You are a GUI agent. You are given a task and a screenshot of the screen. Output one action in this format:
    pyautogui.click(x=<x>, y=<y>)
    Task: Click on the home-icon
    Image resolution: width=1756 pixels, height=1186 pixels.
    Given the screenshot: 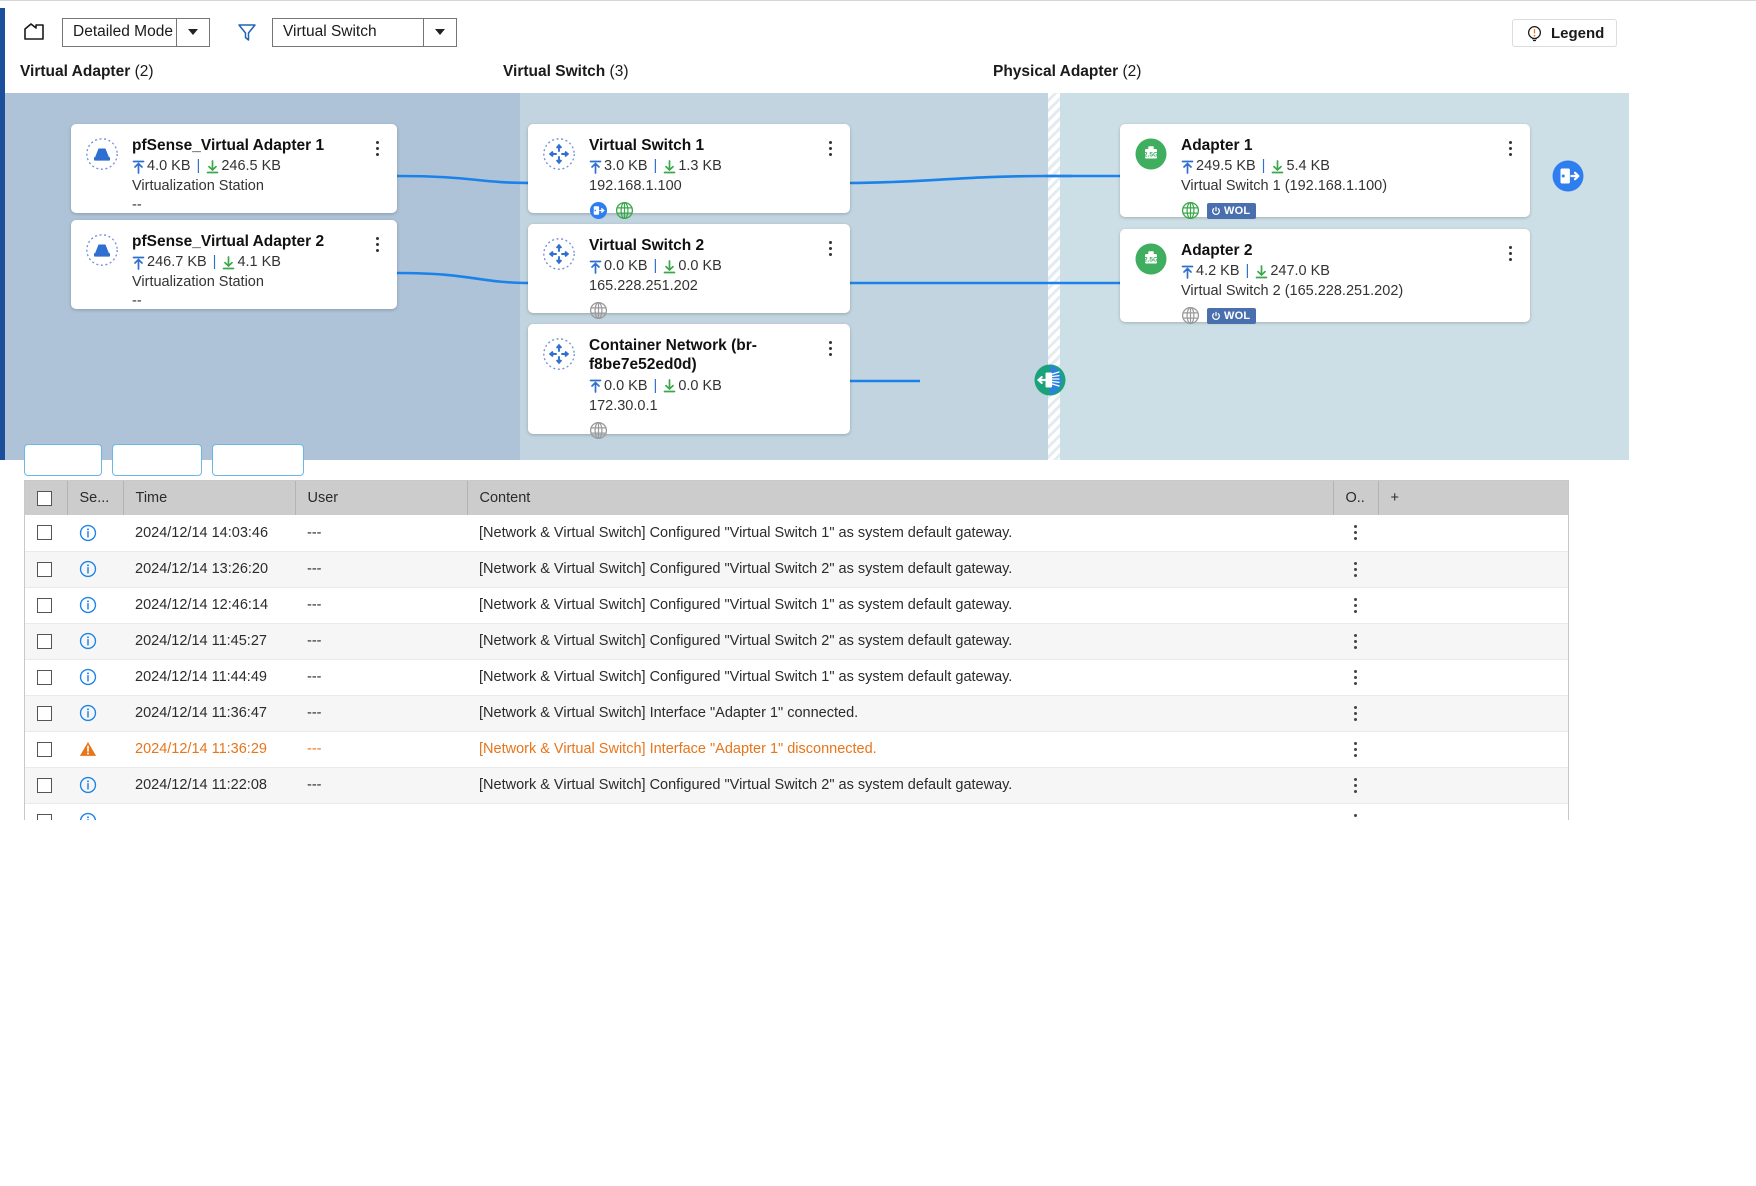 What is the action you would take?
    pyautogui.click(x=35, y=32)
    